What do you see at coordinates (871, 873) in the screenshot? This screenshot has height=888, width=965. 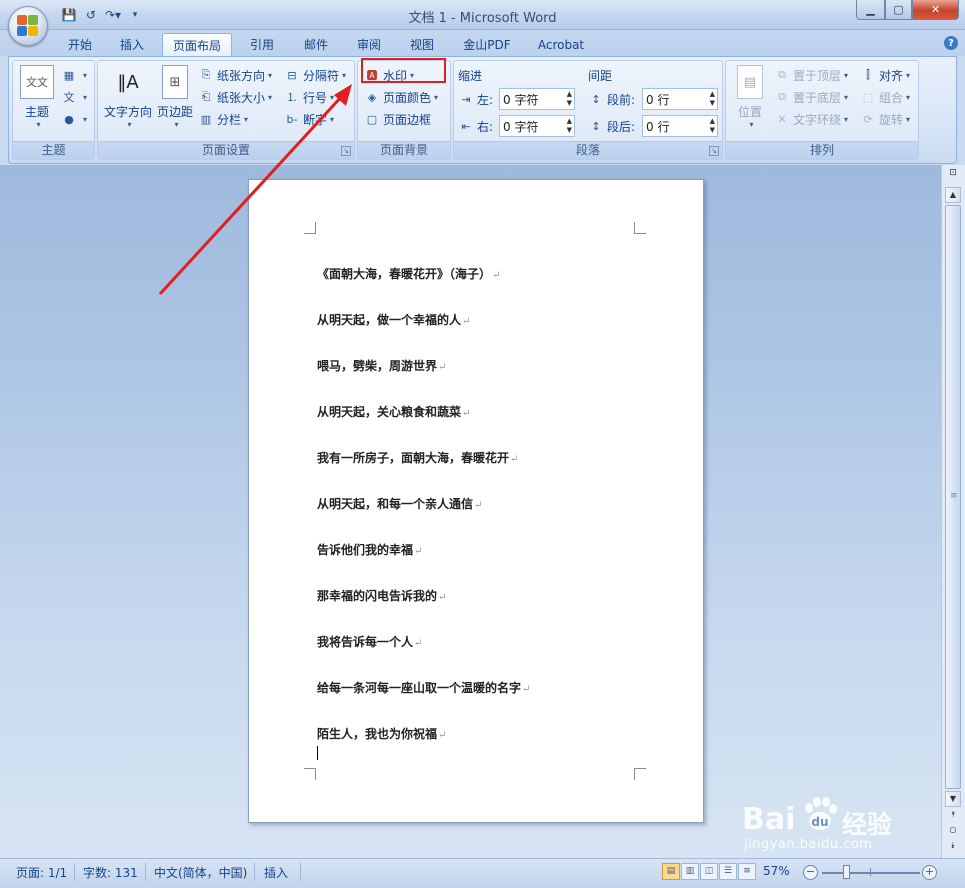 I see `zoom-slider` at bounding box center [871, 873].